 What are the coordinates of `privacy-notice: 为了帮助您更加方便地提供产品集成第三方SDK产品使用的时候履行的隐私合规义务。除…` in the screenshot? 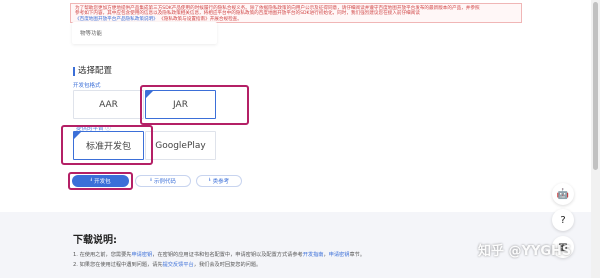 It's located at (296, 13).